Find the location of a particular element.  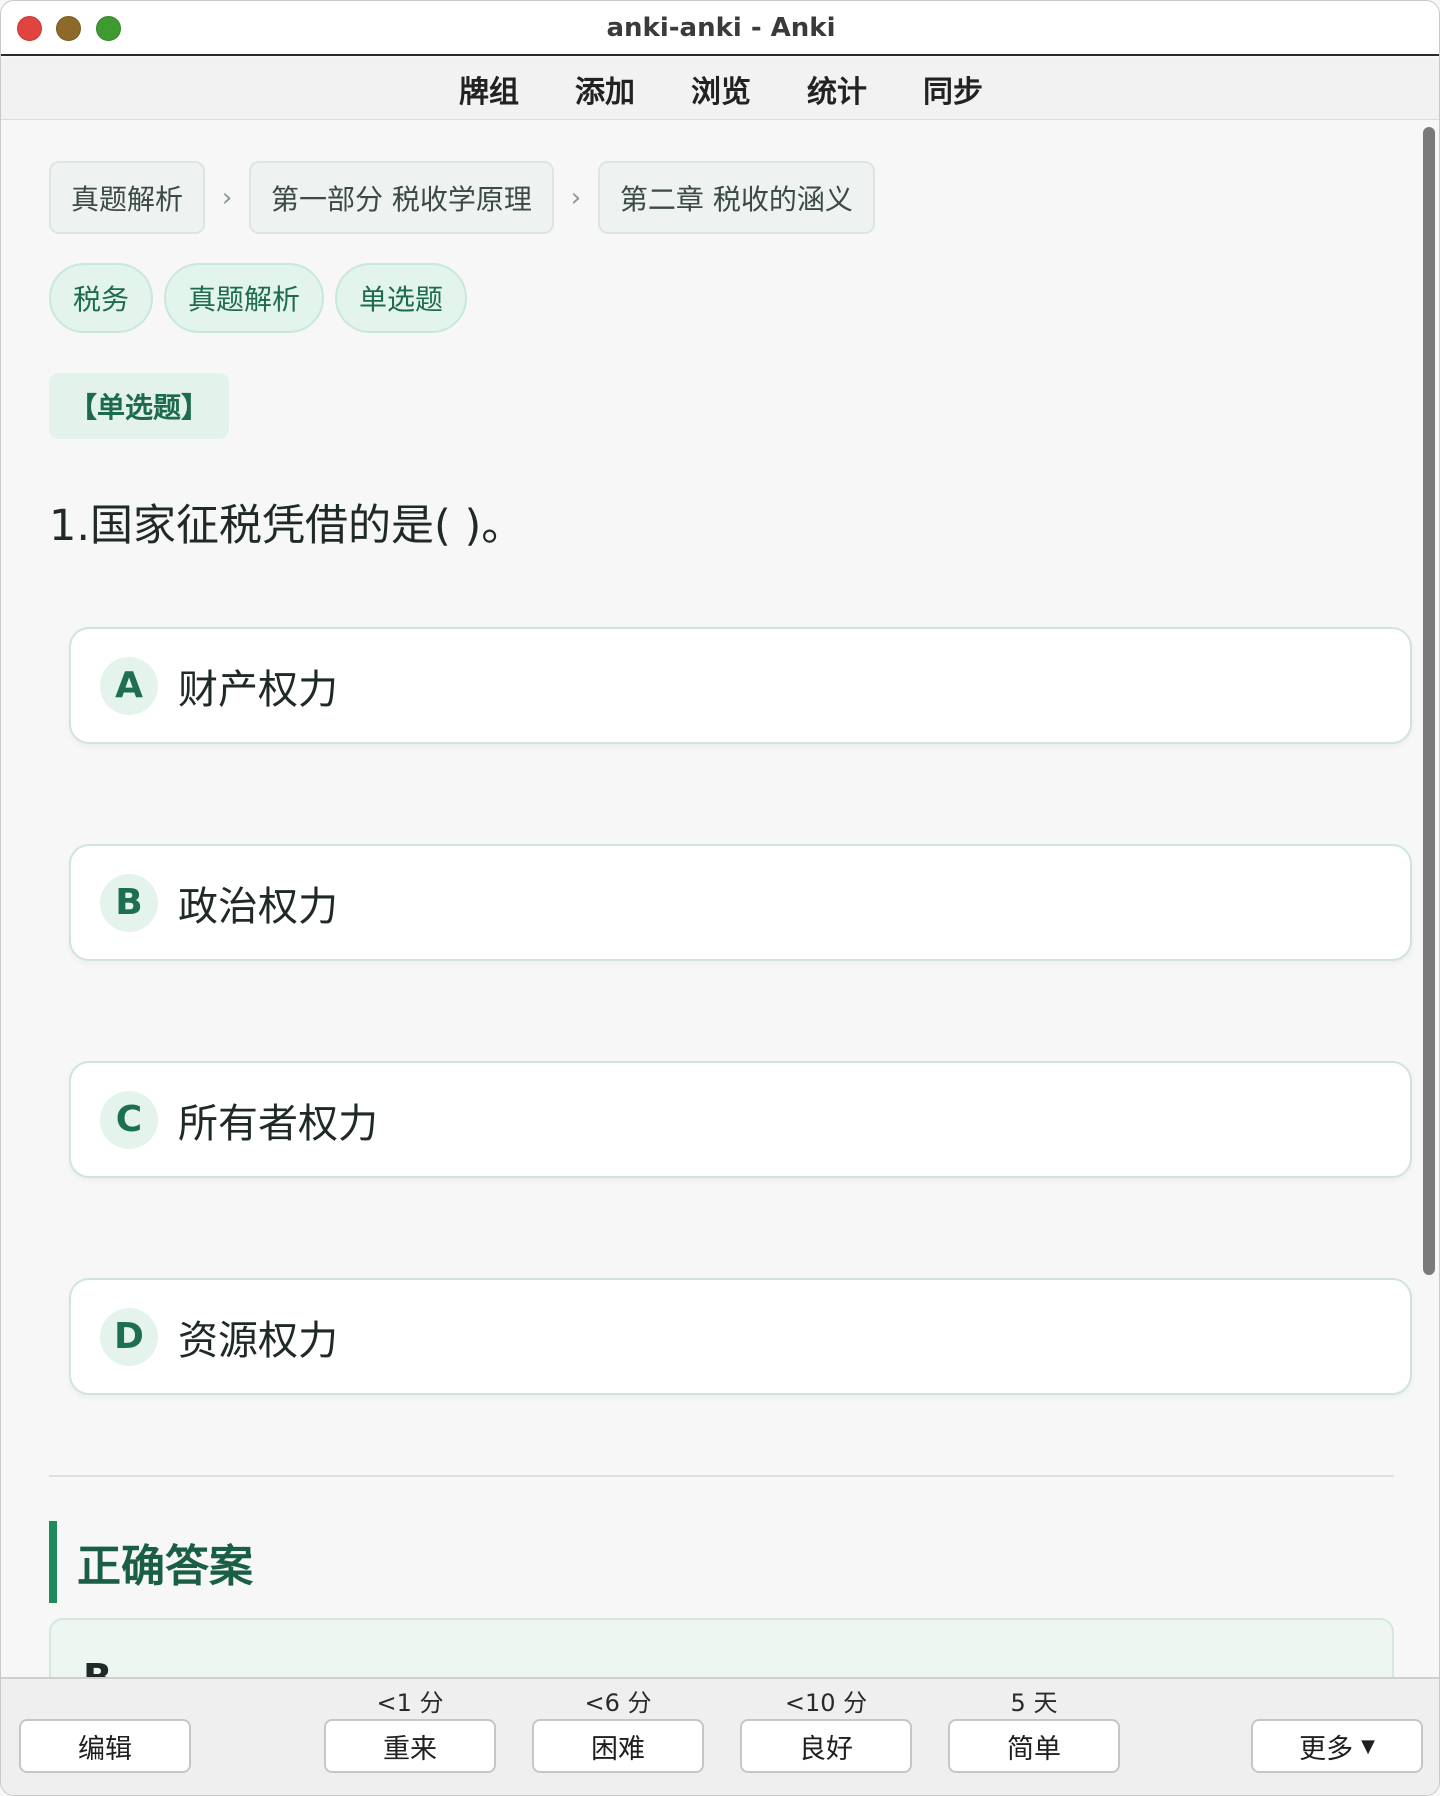

top-menu: 牌组 添加 浏览 统计 同步 is located at coordinates (720, 89).